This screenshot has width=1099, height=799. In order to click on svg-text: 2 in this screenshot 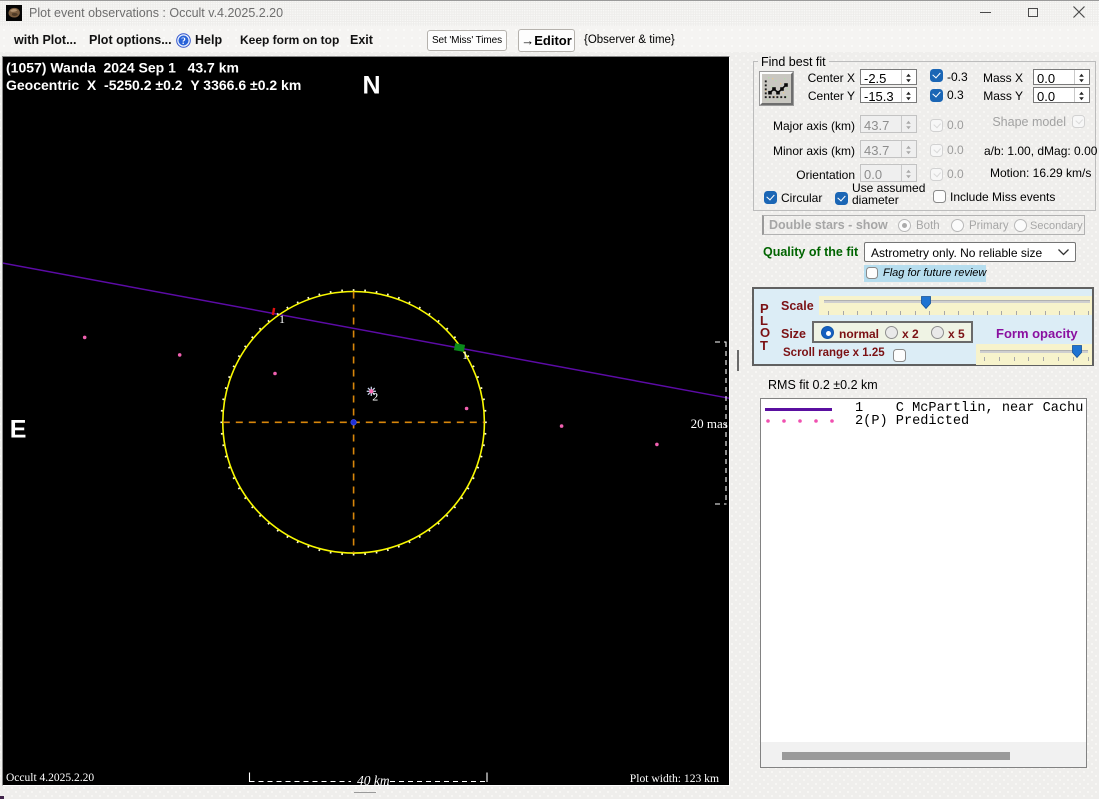, I will do `click(375, 397)`.